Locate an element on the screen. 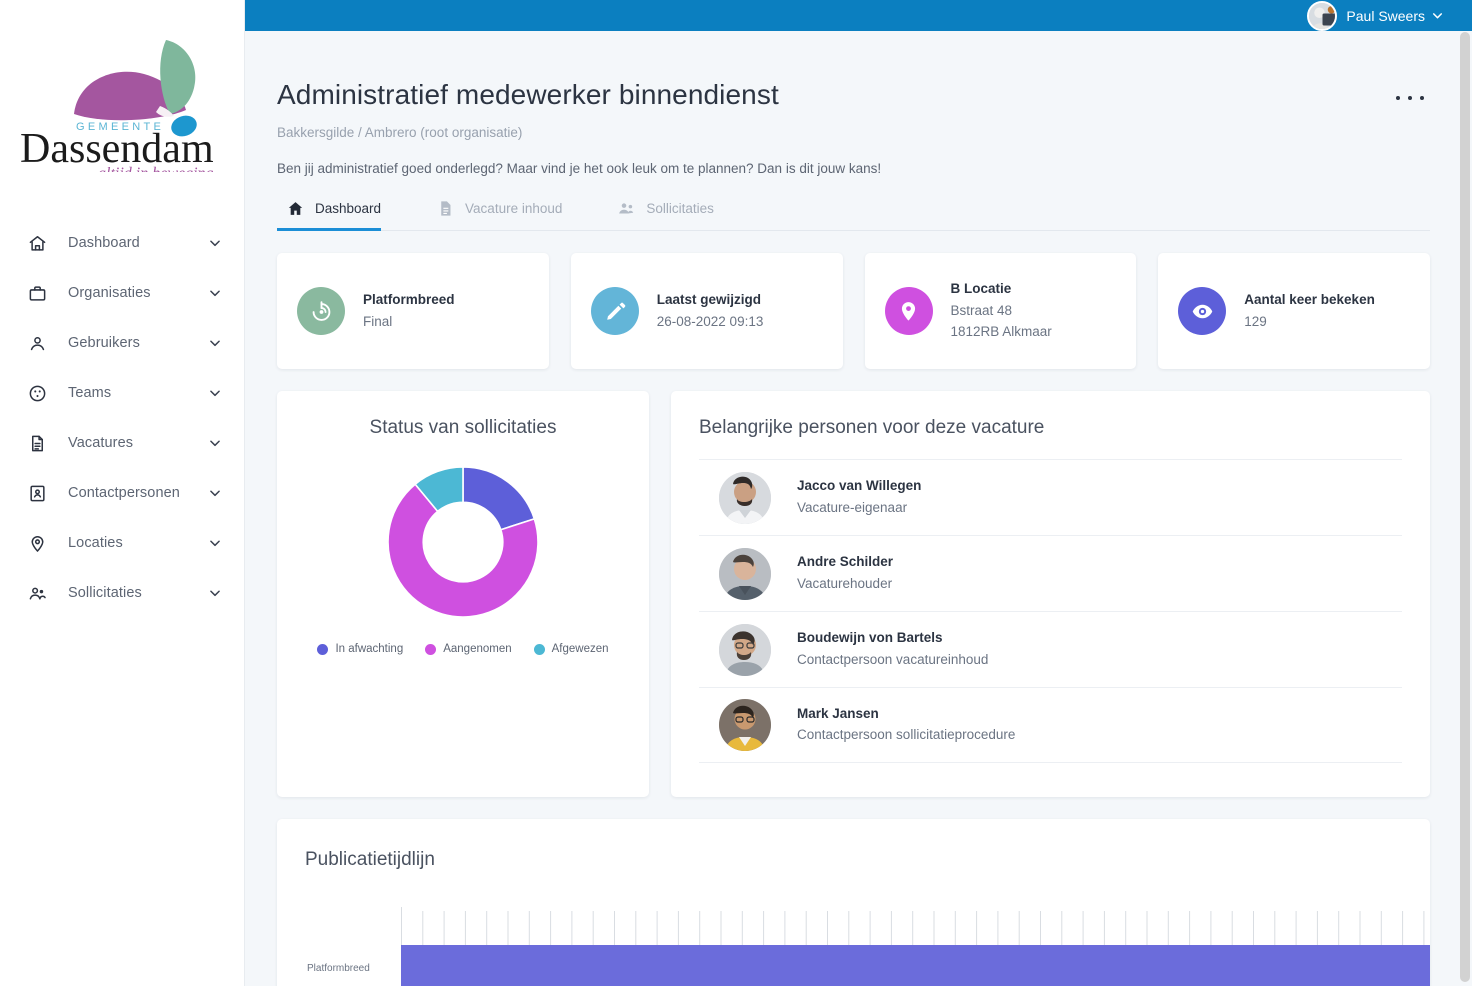  timeline-panel: Publicatietijdlijn Platformbreed is located at coordinates (853, 902).